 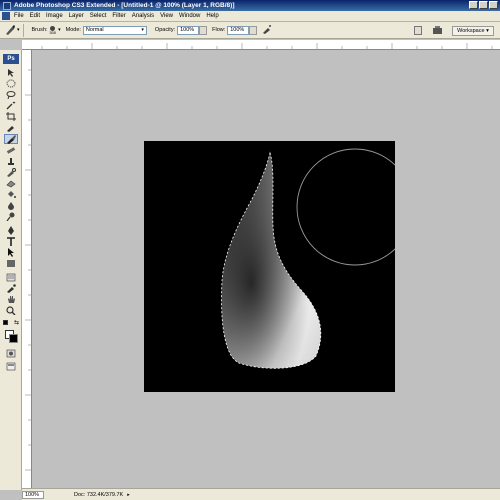 I want to click on blur-tool-icon, so click(x=11, y=205).